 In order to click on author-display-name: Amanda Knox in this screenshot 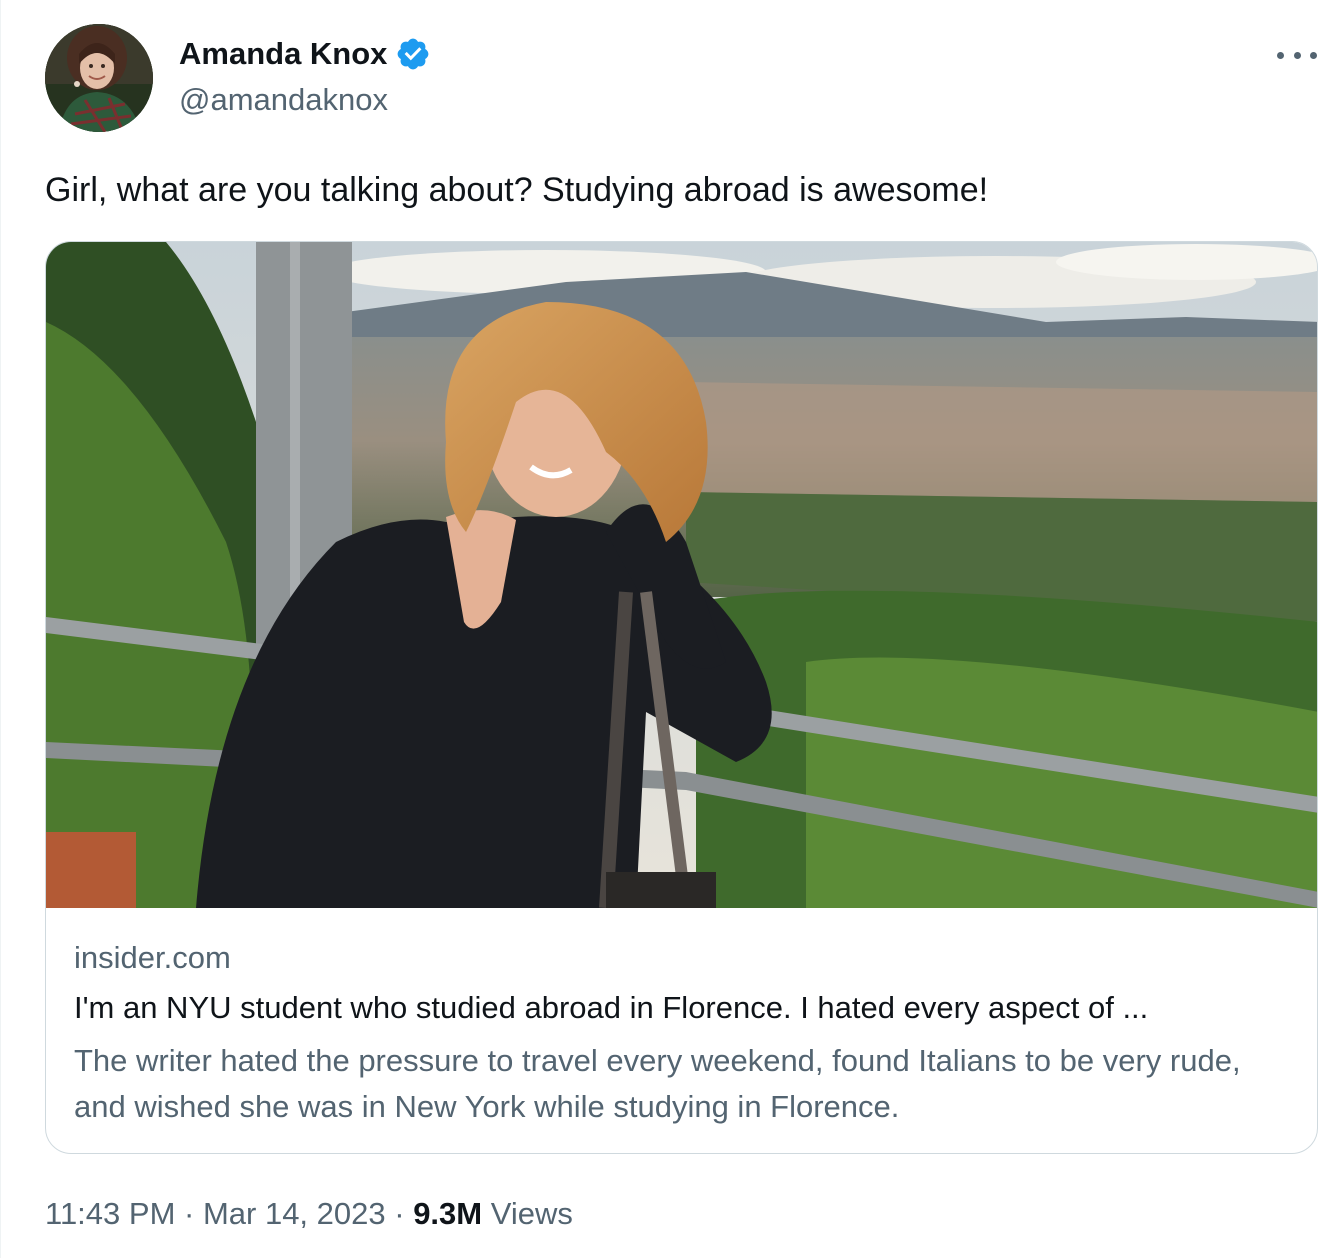, I will do `click(283, 54)`.